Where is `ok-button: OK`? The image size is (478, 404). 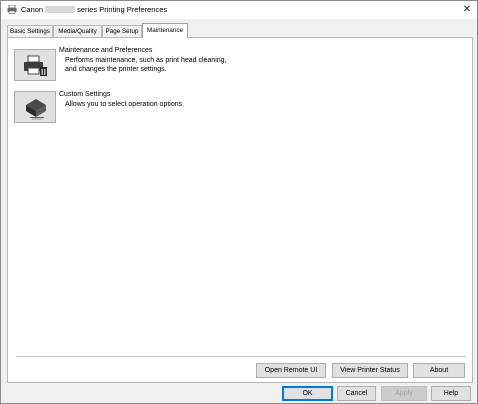 ok-button: OK is located at coordinates (307, 393).